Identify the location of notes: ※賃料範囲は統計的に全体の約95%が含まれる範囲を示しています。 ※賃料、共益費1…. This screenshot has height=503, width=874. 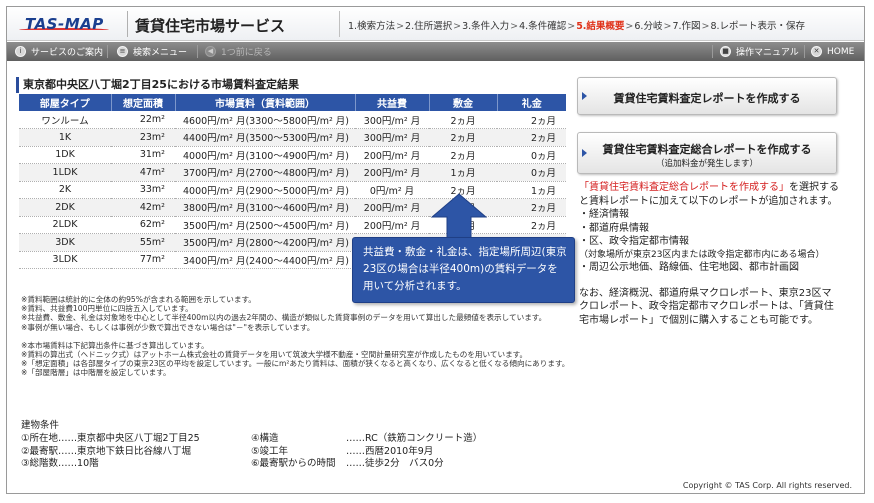
(296, 336).